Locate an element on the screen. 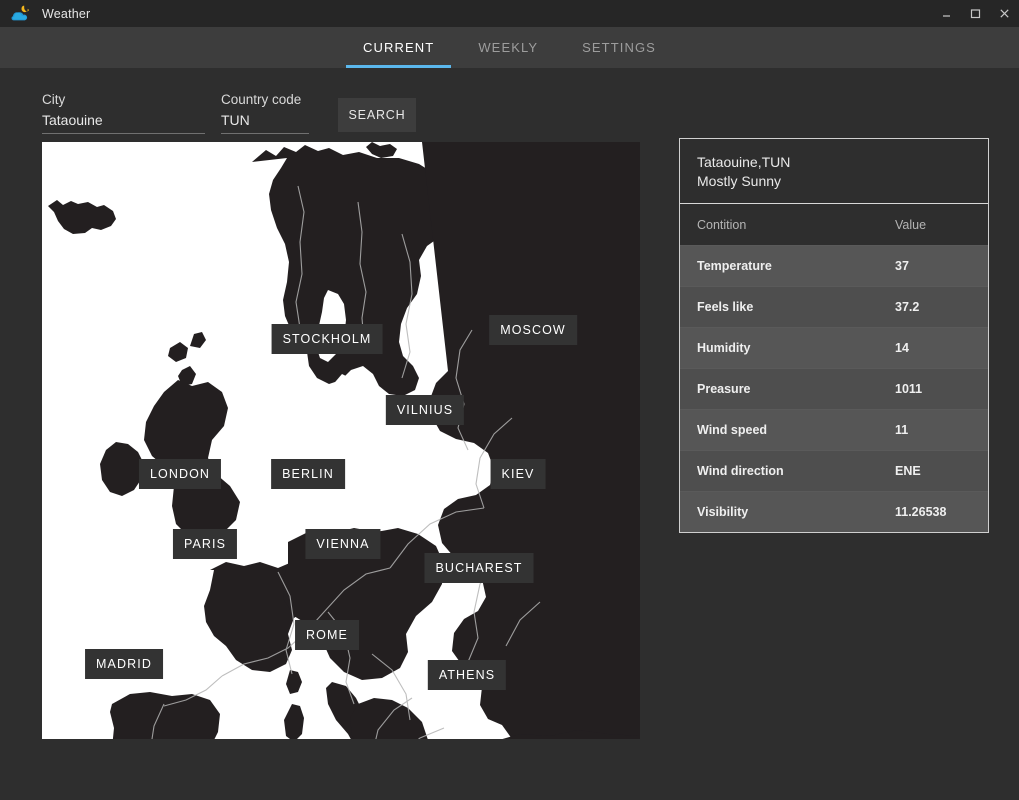  row-label: Wind speed is located at coordinates (779, 430).